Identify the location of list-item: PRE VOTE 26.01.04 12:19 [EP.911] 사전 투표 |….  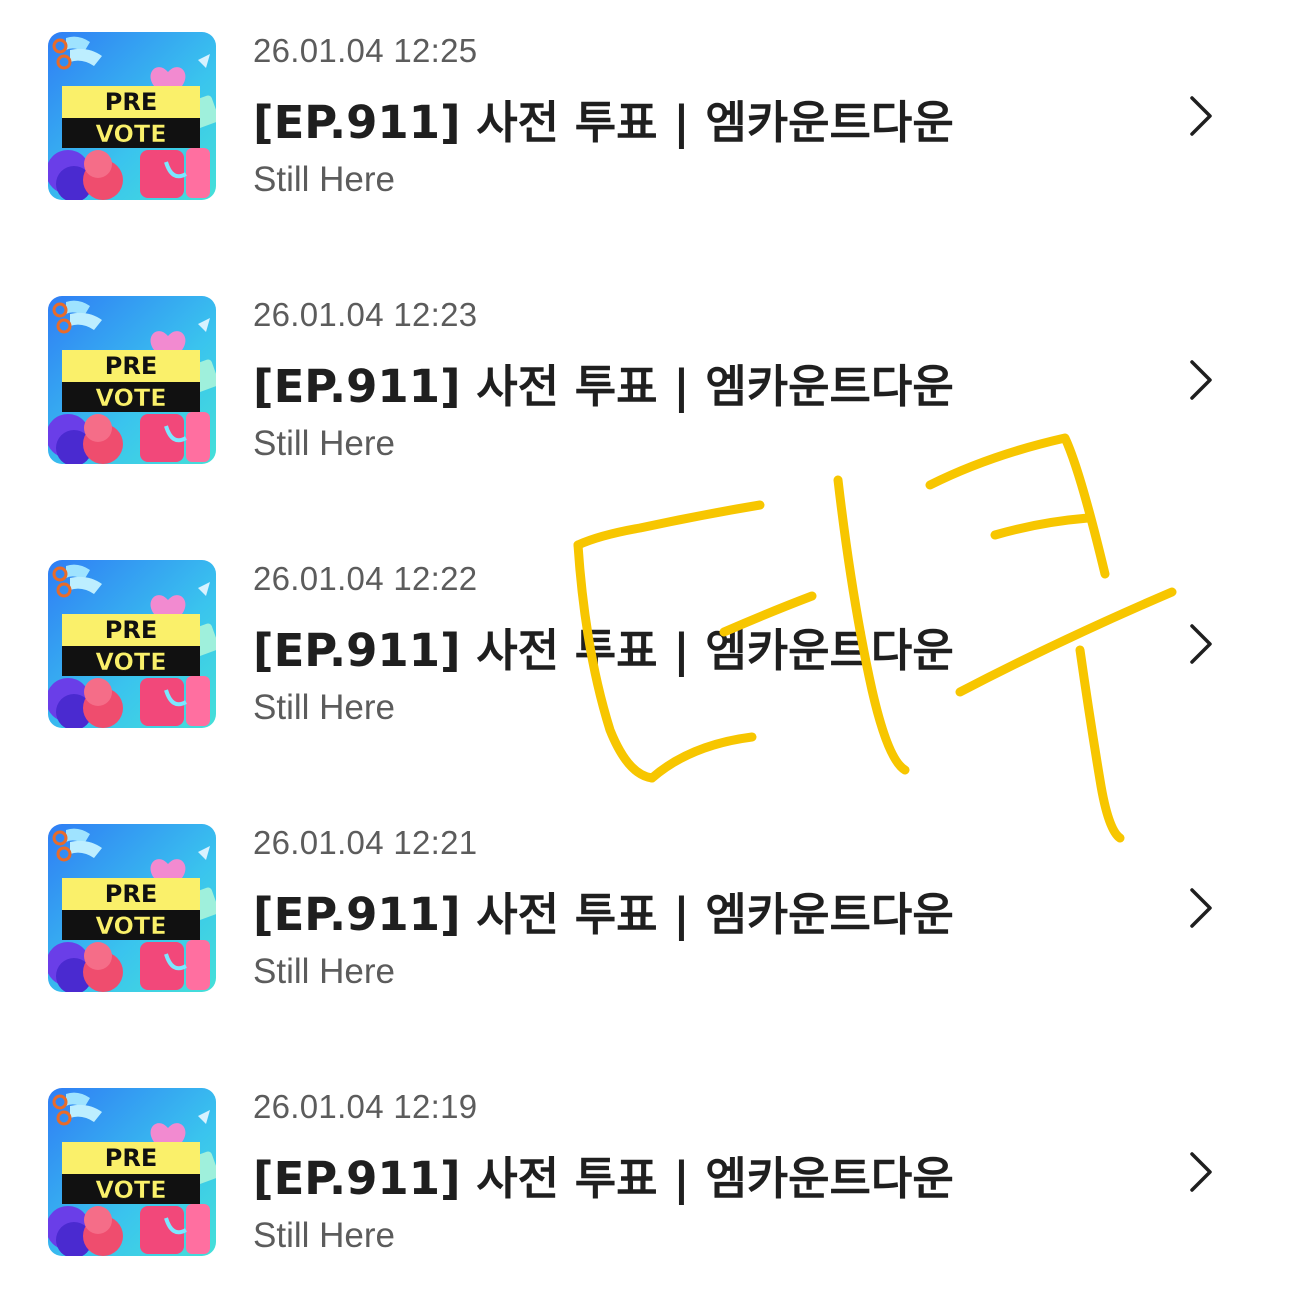
(645, 1172).